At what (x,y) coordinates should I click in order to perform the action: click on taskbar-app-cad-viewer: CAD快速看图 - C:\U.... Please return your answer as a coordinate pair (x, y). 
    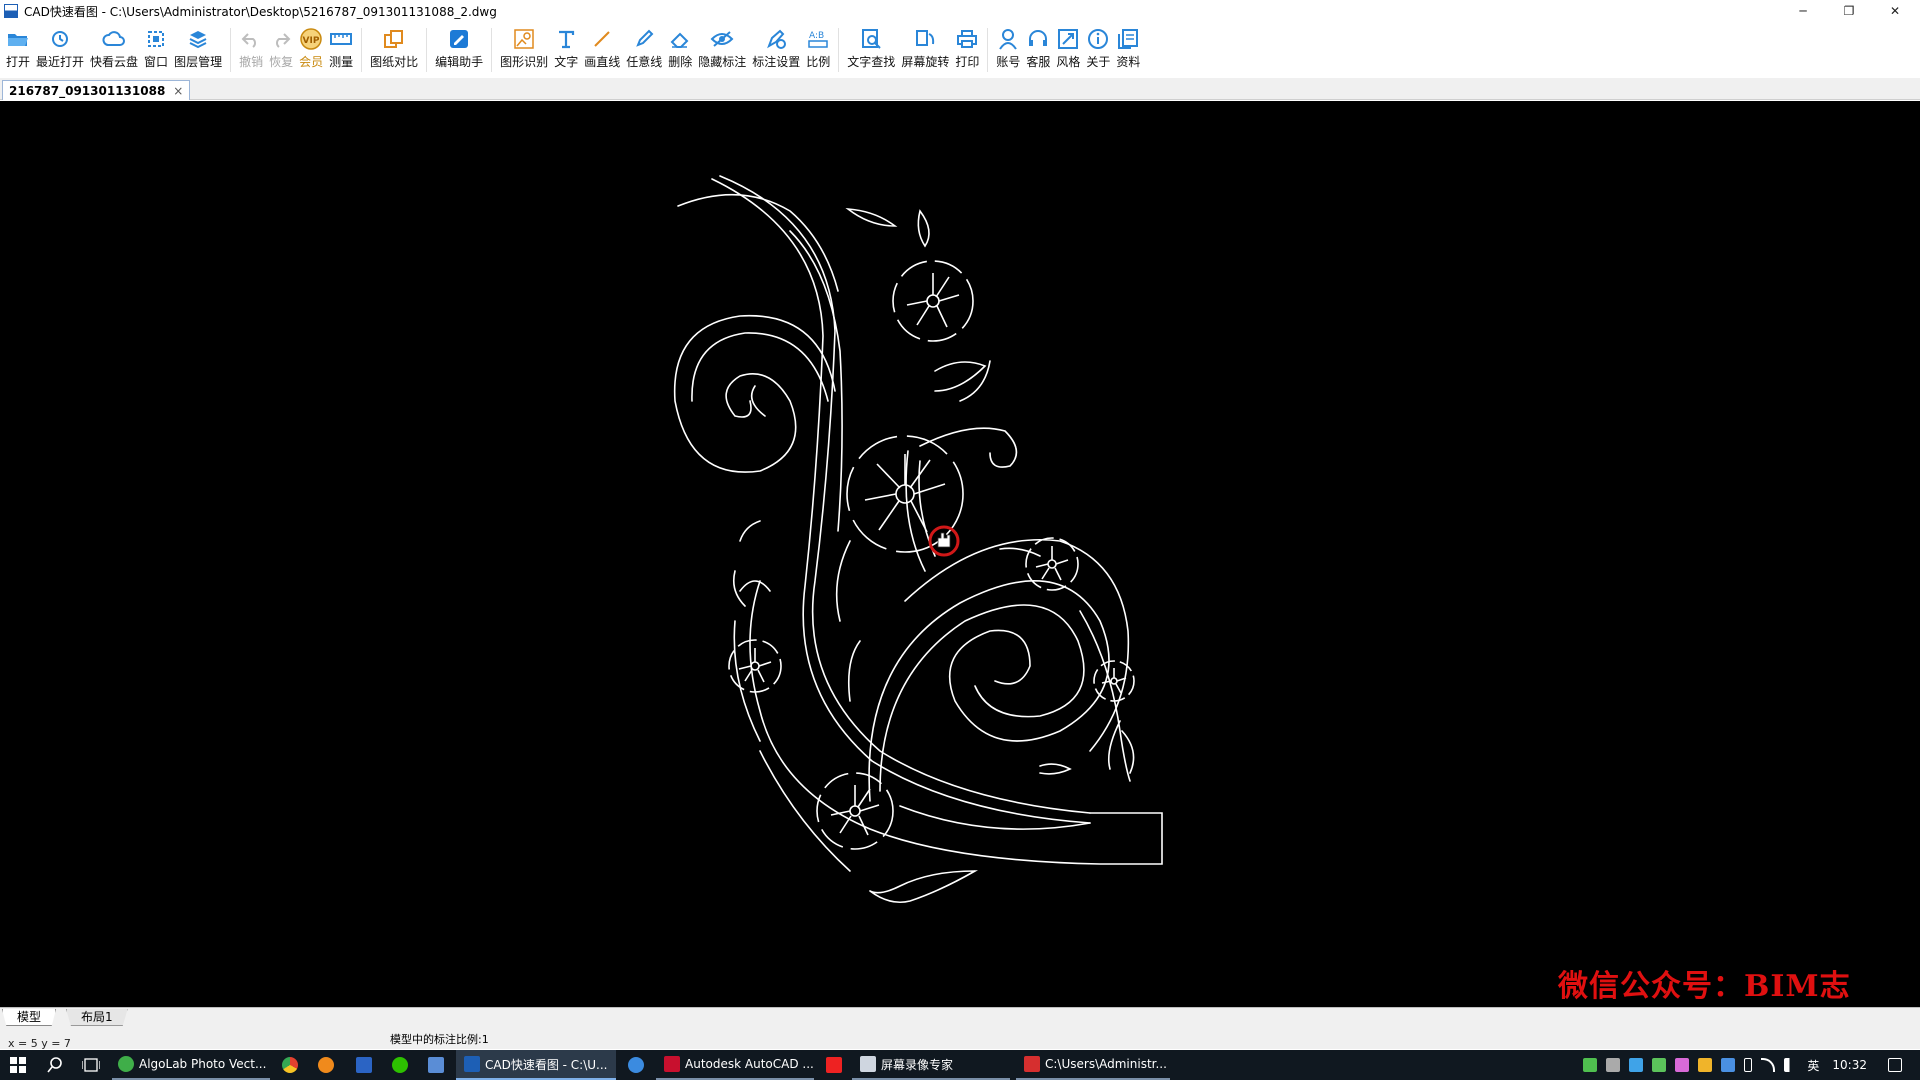
    Looking at the image, I should click on (536, 1065).